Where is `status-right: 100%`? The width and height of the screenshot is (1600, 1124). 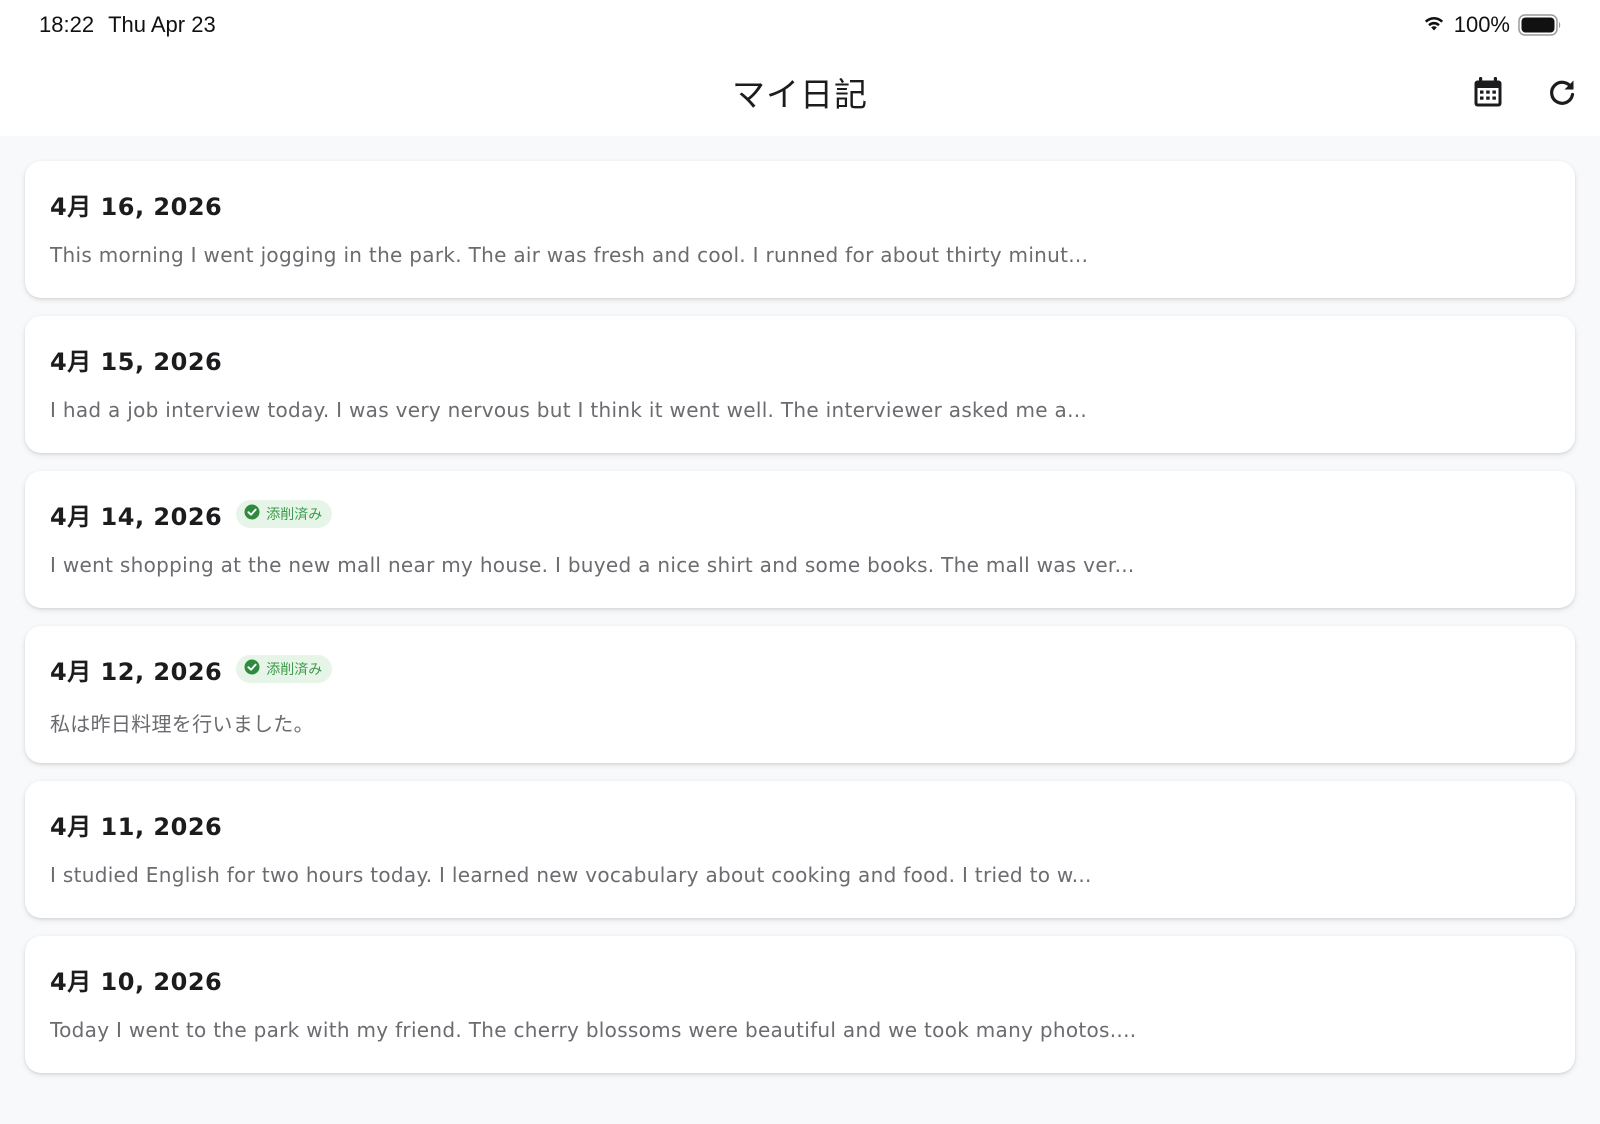 status-right: 100% is located at coordinates (1492, 25).